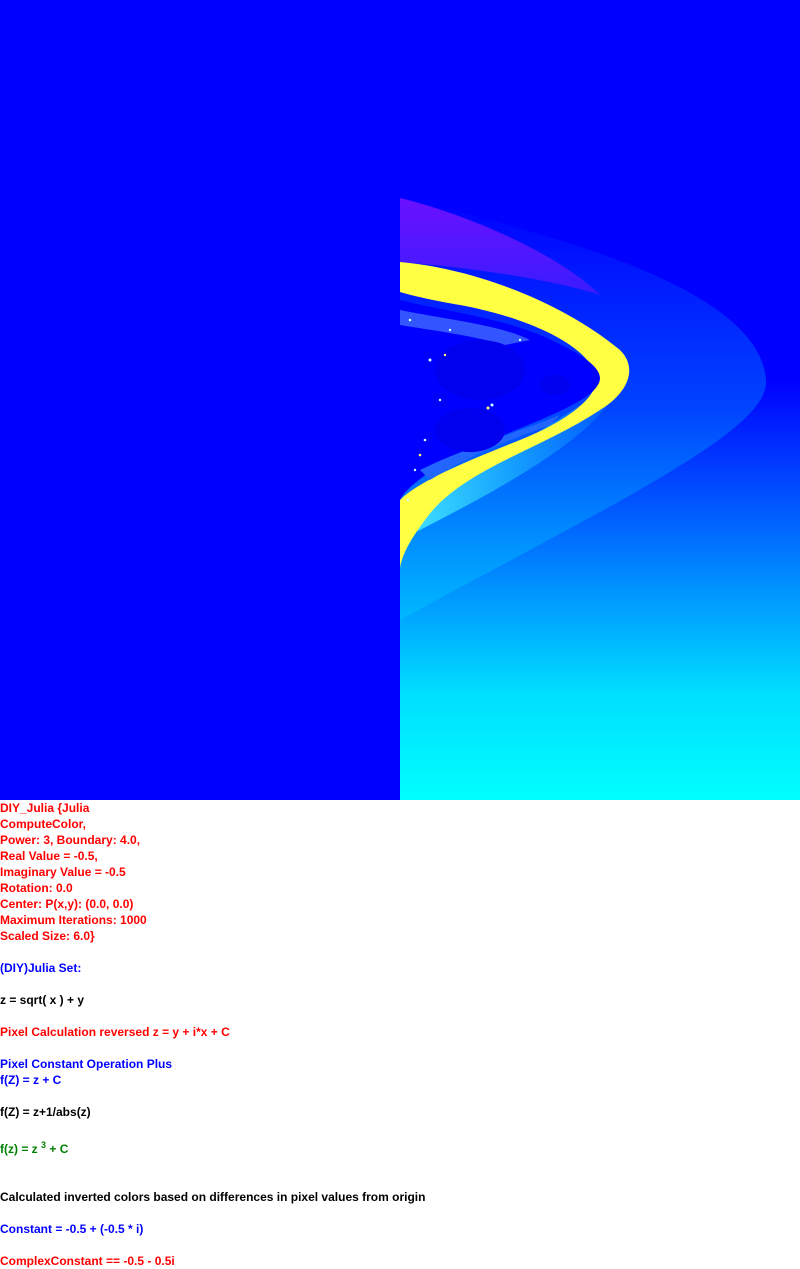  Describe the element at coordinates (31, 1080) in the screenshot. I see `function-z-plus-c: f(Z) = z + C` at that location.